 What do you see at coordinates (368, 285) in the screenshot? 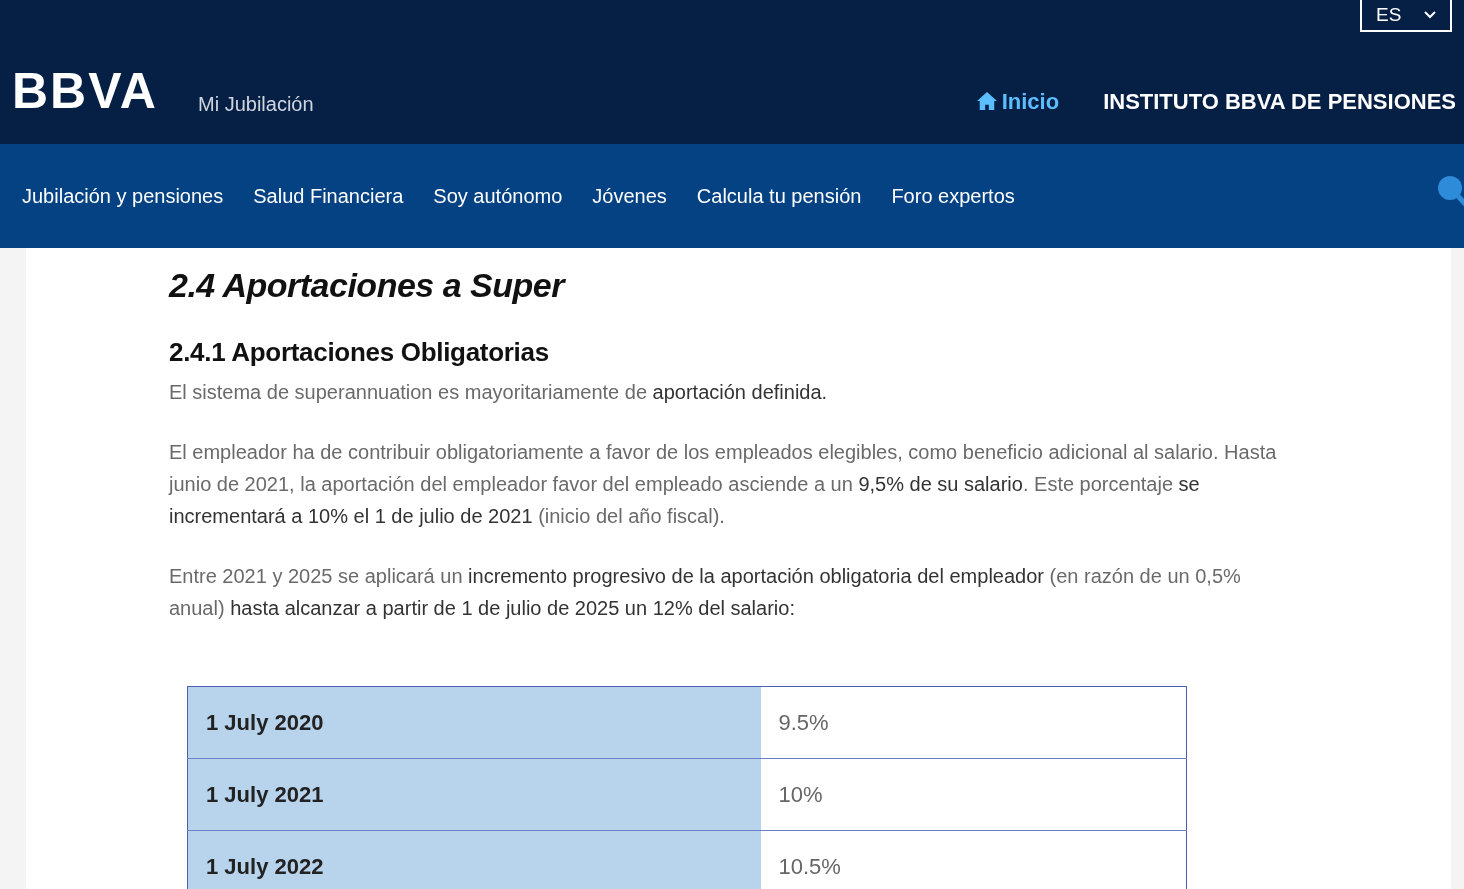
I see `section-title: 2.4 Aportaciones a Super` at bounding box center [368, 285].